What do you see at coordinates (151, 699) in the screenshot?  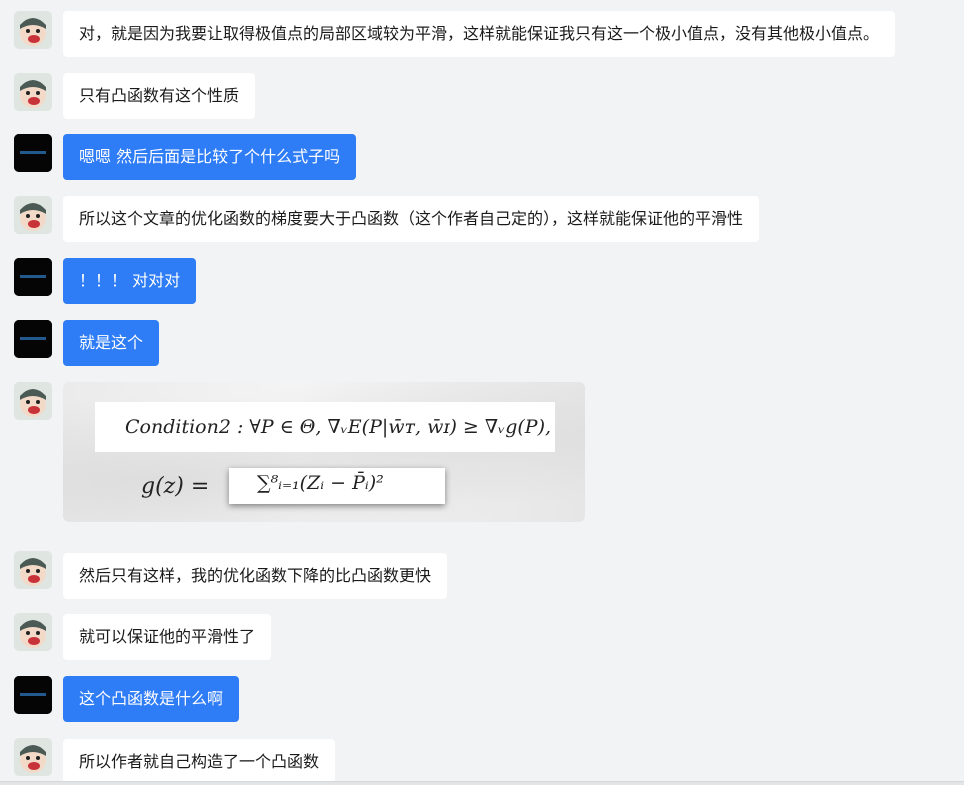 I see `message-bubble: 这个凸函数是什么啊` at bounding box center [151, 699].